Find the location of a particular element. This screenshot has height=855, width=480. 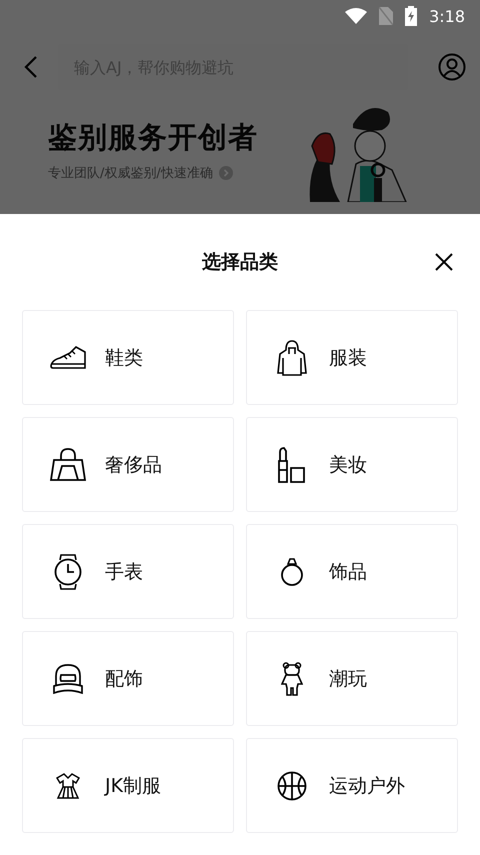

category-card: 手表 is located at coordinates (128, 571).